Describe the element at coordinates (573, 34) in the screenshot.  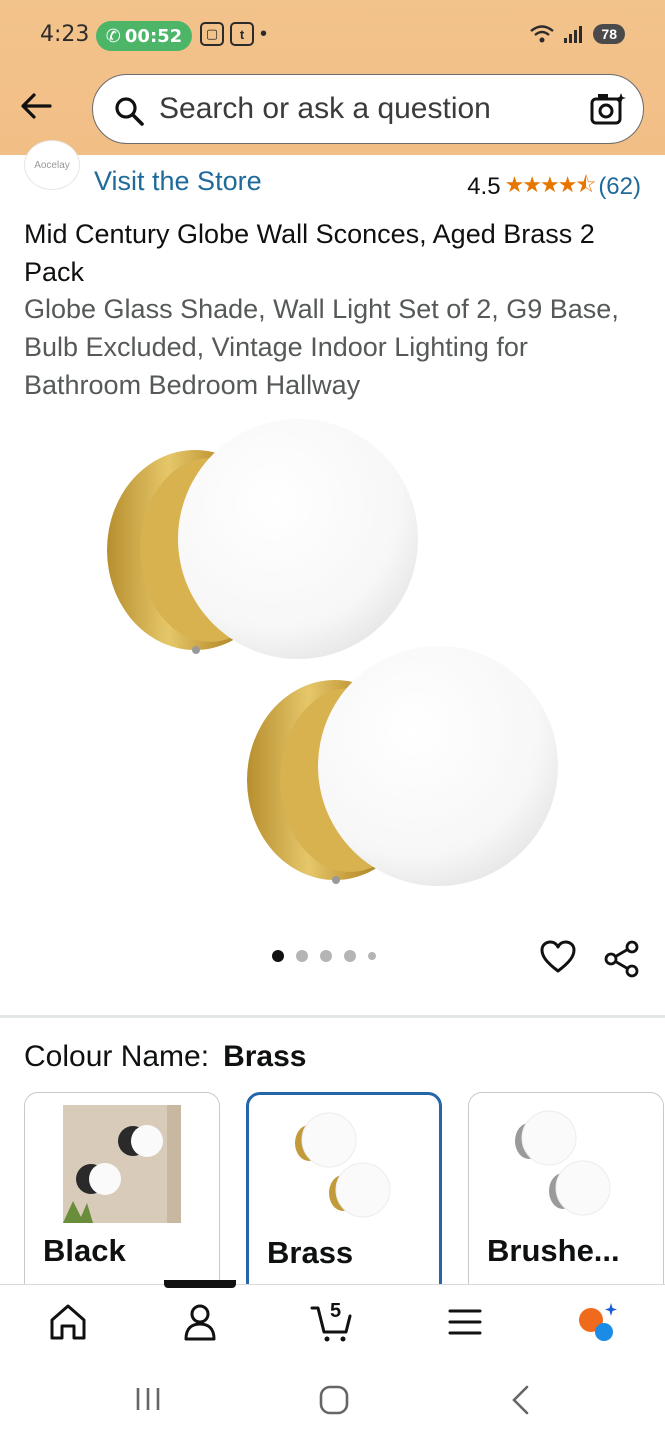
I see `signal-icon` at that location.